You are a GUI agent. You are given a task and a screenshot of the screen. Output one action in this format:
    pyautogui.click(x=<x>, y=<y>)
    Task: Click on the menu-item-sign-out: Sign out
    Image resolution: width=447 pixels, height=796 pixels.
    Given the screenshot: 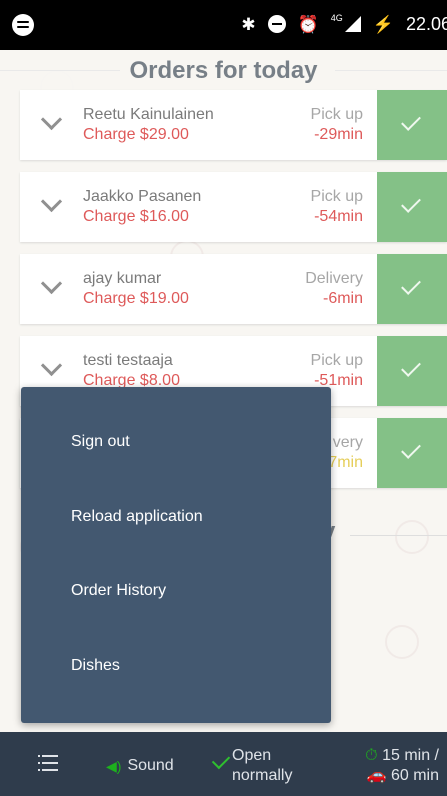 What is the action you would take?
    pyautogui.click(x=100, y=442)
    